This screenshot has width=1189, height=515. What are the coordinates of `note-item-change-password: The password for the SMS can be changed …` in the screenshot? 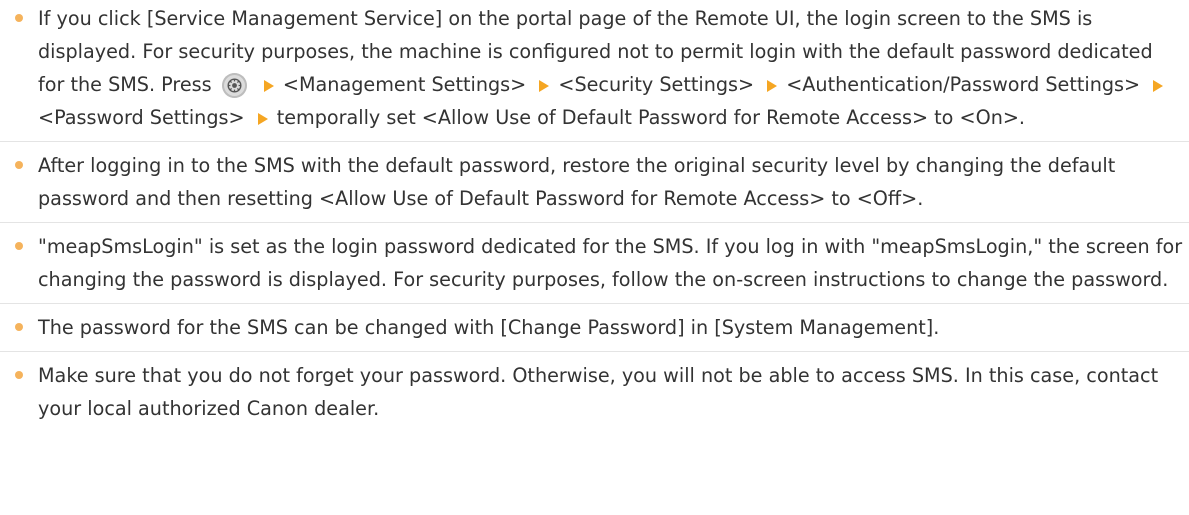 It's located at (594, 331).